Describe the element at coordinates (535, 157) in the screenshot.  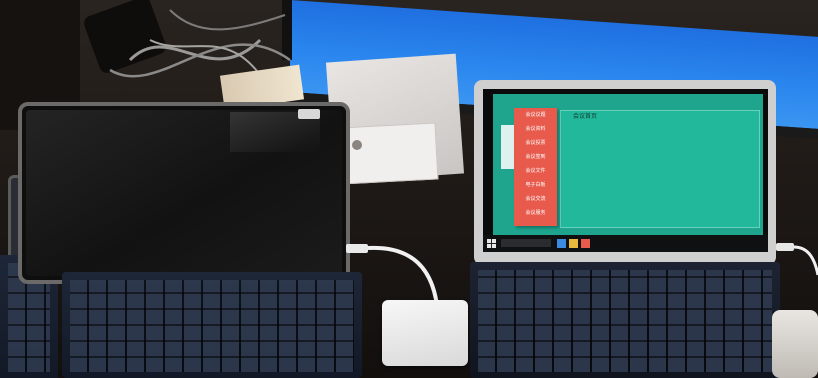
I see `menu-item: 会议签到` at that location.